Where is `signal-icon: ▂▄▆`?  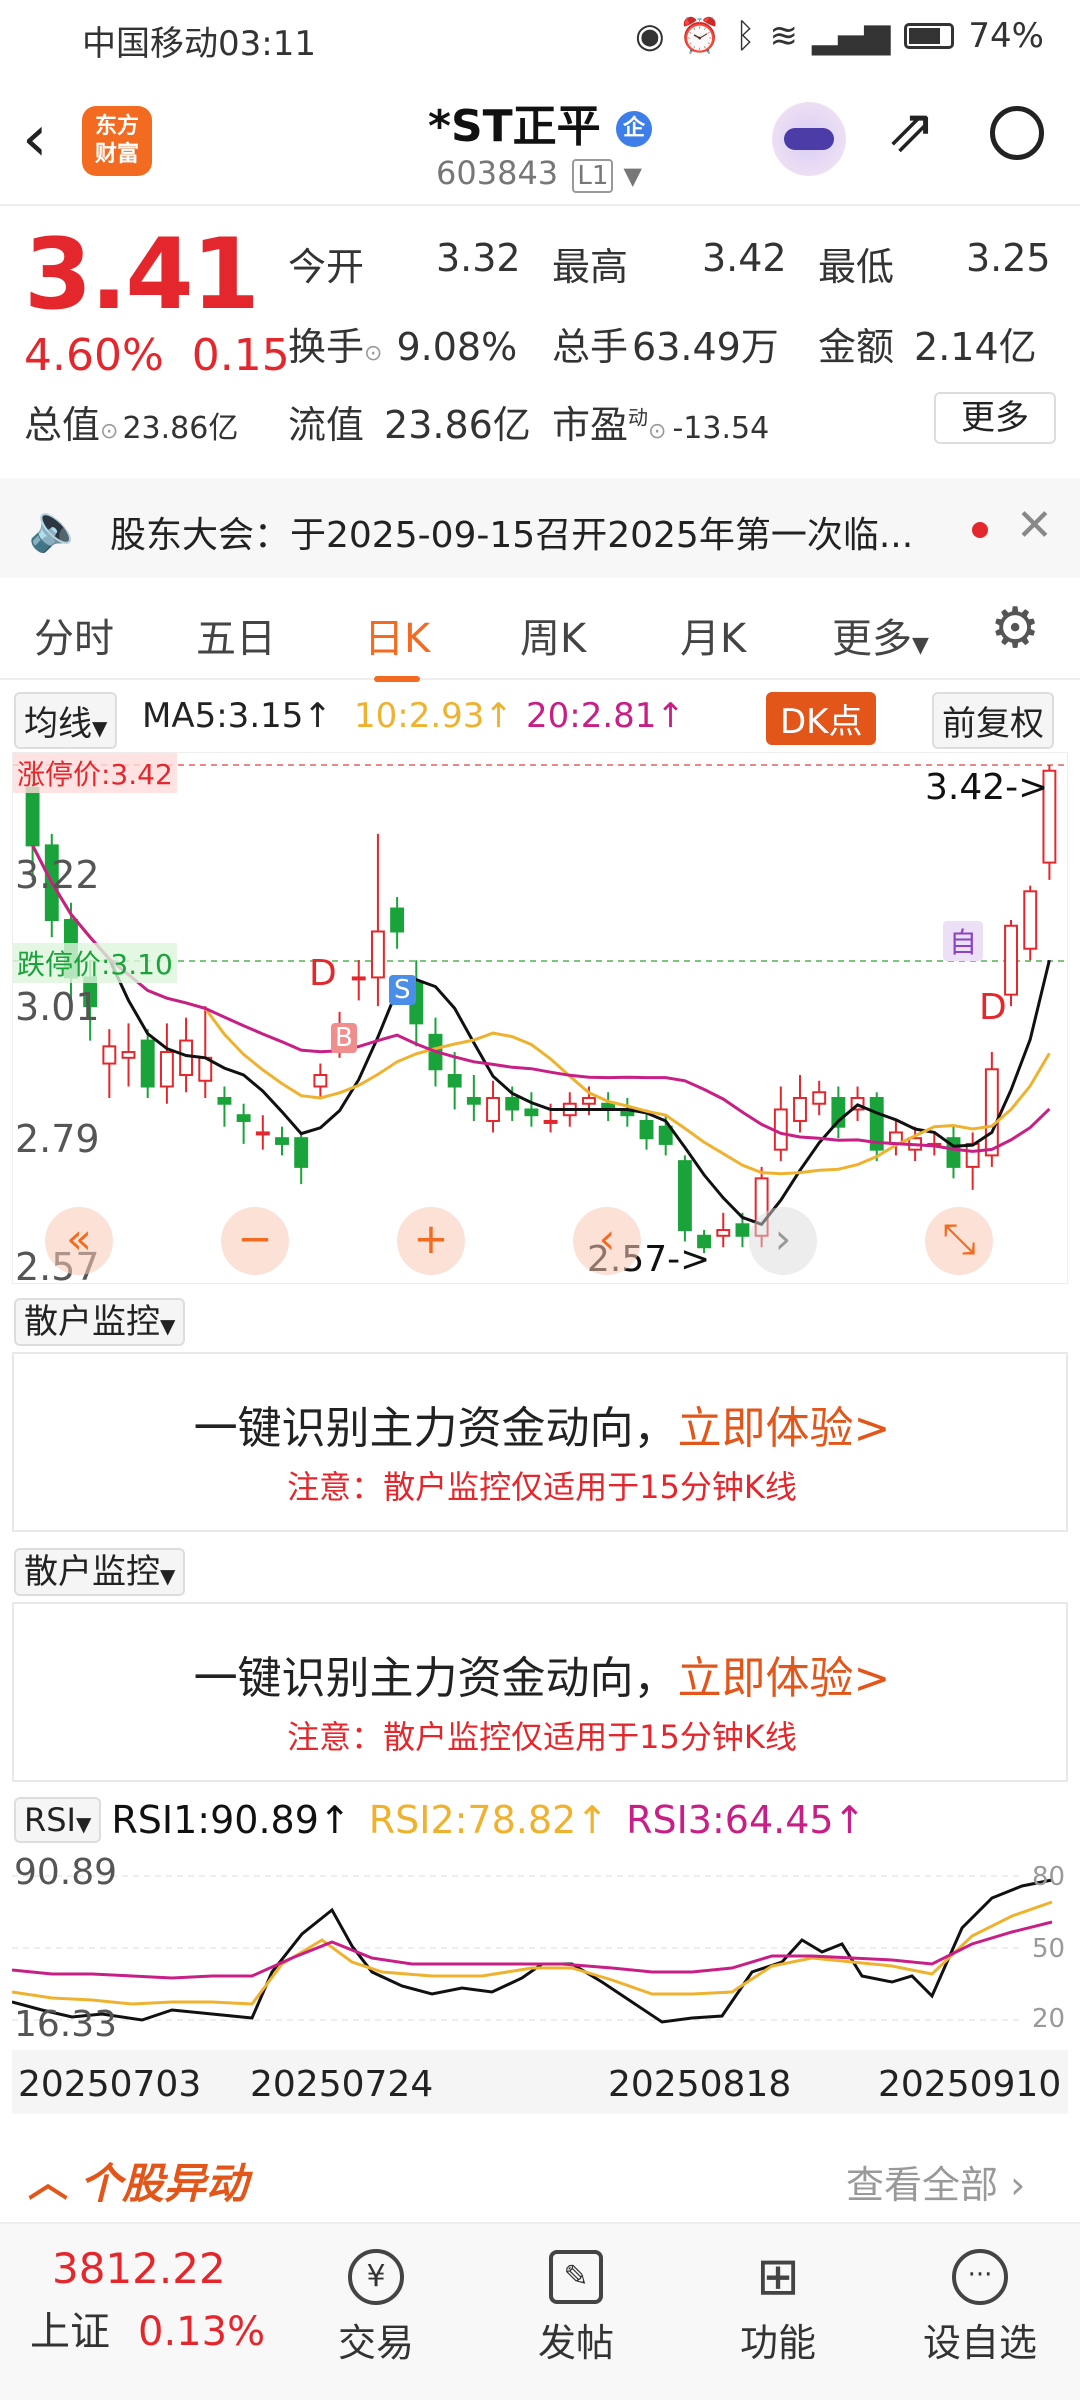 signal-icon: ▂▄▆ is located at coordinates (851, 36).